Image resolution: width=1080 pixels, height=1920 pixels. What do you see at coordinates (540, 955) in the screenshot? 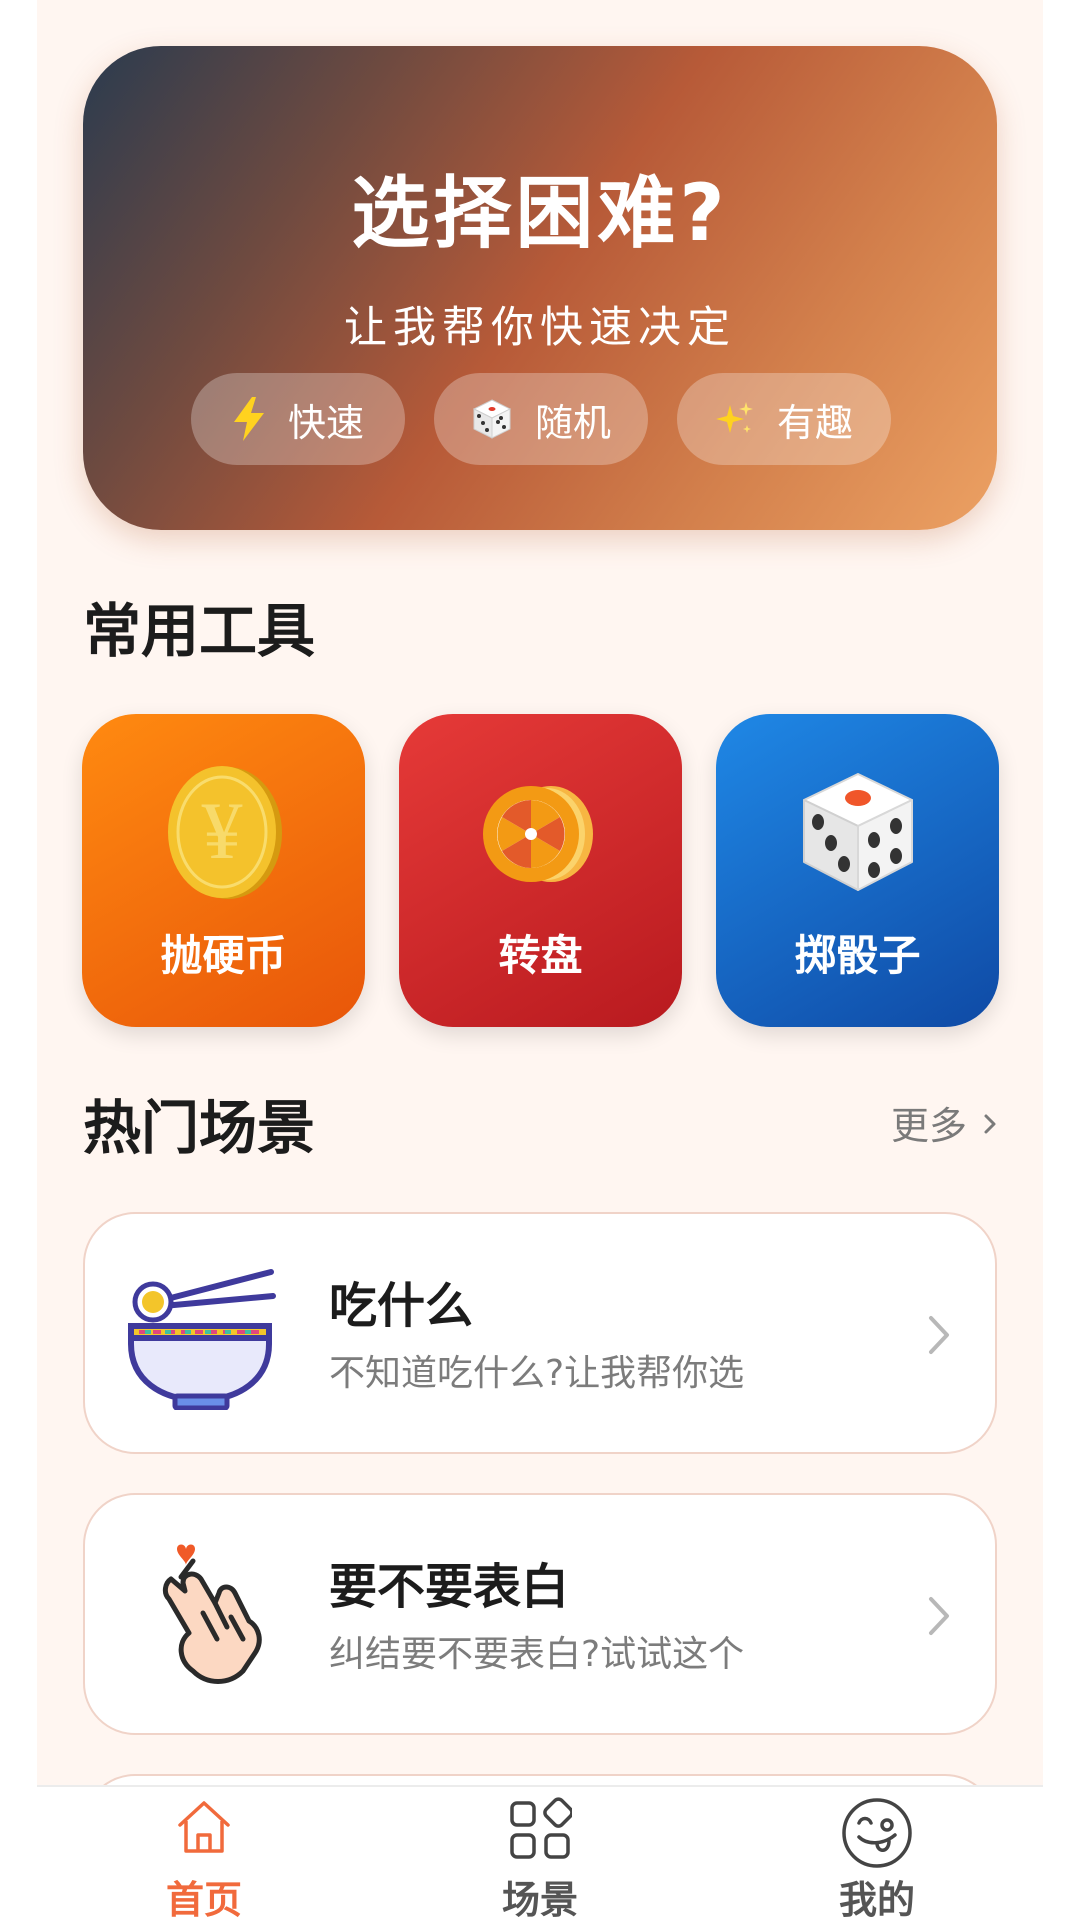
I see `tool-wheel-label: 转盘` at bounding box center [540, 955].